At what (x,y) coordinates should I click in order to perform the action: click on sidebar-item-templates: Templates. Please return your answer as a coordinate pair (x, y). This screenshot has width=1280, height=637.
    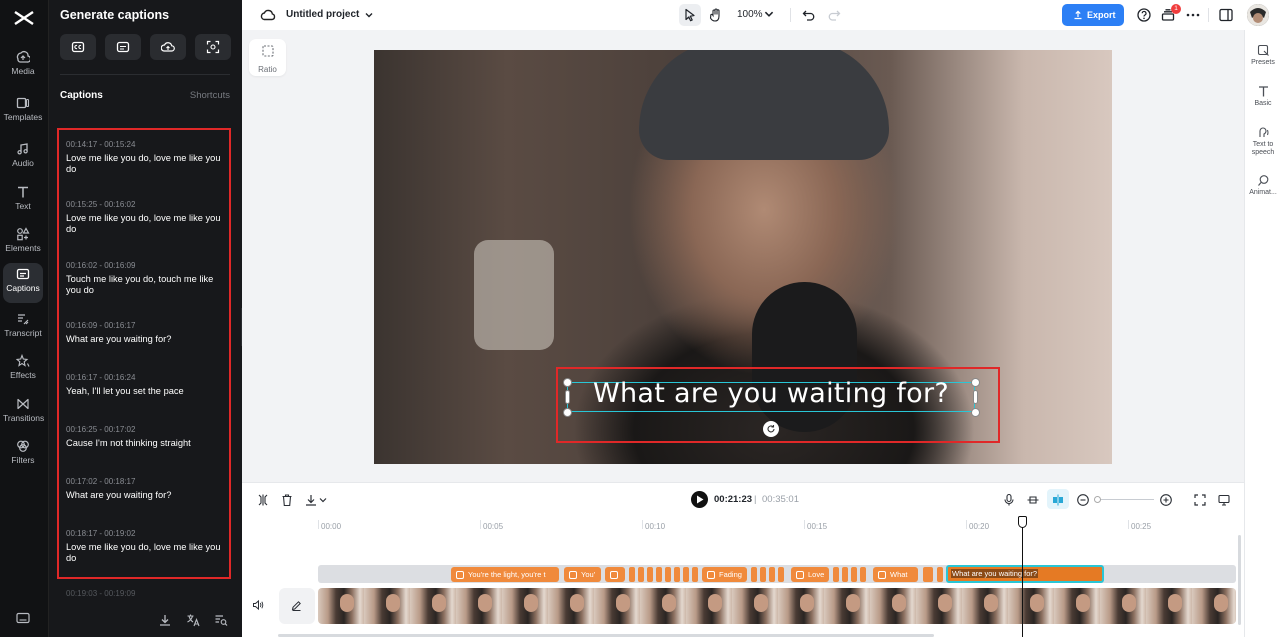
    Looking at the image, I should click on (23, 111).